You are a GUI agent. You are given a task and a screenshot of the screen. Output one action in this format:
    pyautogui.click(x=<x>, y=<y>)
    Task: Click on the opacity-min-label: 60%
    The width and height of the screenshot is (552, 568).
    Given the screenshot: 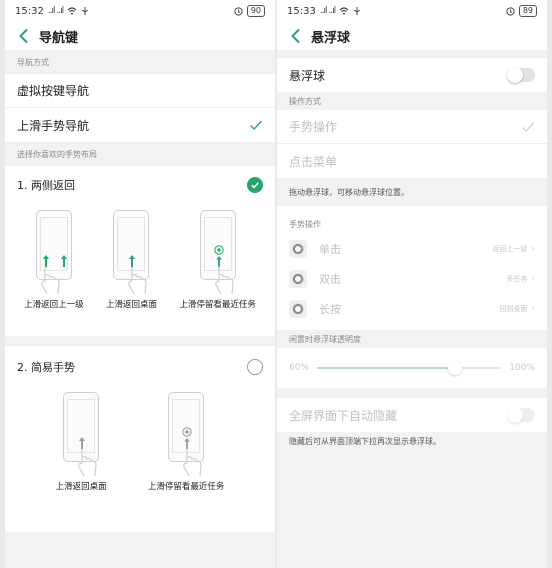 What is the action you would take?
    pyautogui.click(x=299, y=368)
    